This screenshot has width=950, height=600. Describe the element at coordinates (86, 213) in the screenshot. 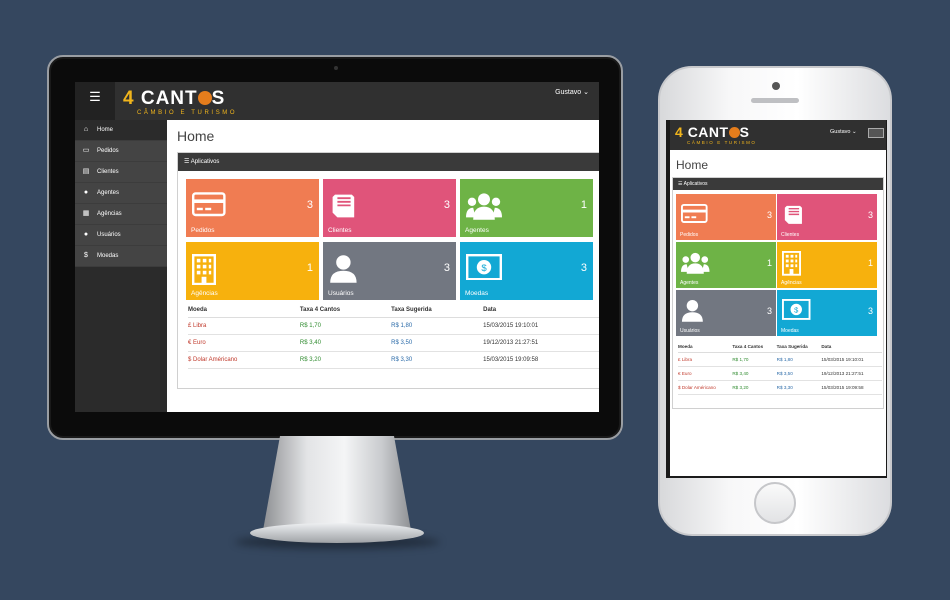

I see `building-icon: ▦` at that location.